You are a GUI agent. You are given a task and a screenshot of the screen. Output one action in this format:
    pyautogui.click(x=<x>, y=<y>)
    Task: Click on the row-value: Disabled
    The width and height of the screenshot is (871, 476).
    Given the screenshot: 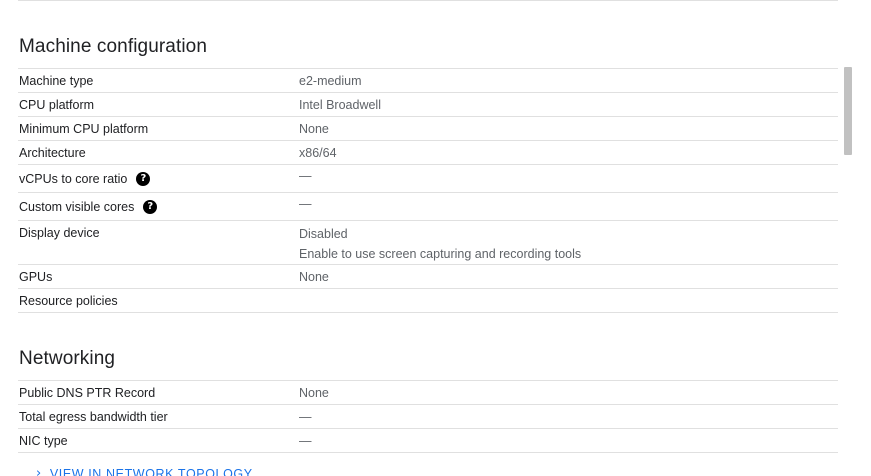 What is the action you would take?
    pyautogui.click(x=323, y=234)
    